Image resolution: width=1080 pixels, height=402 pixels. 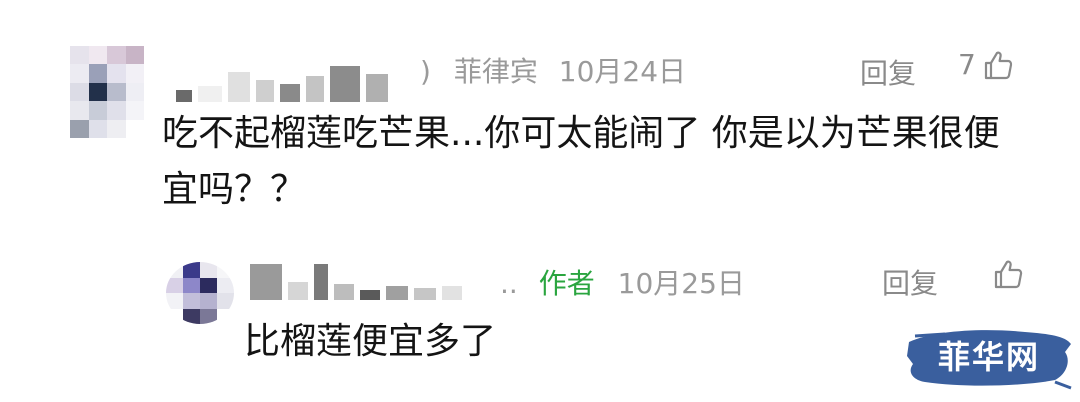 I want to click on comment-meta: ) 菲律宾 10月24日, so click(x=553, y=70).